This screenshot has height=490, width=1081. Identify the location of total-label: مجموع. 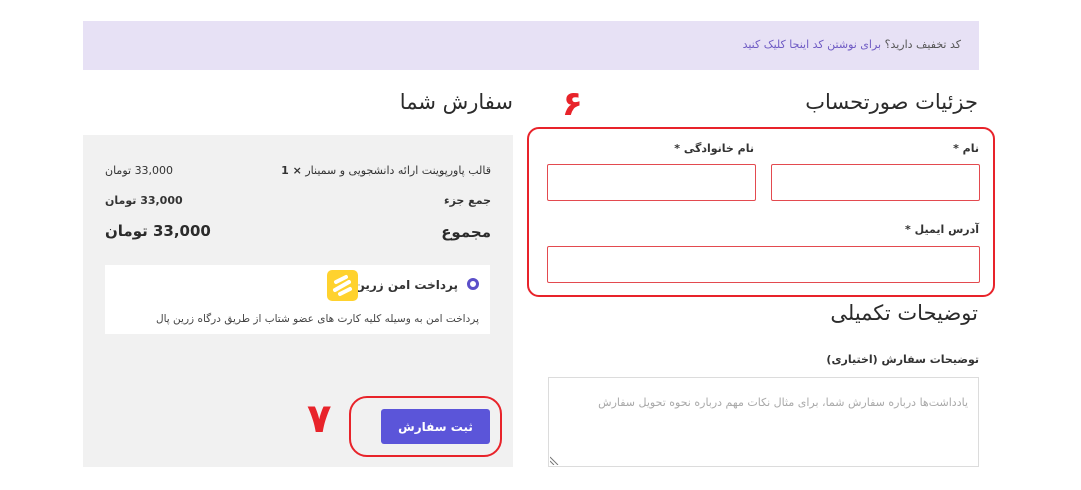
(466, 232).